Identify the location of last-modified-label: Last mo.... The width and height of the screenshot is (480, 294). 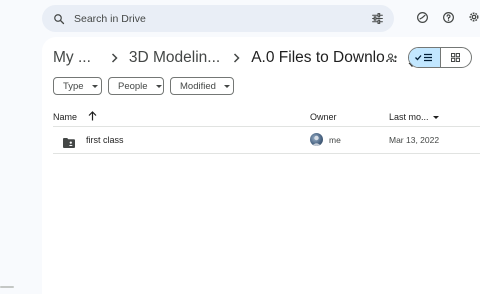
(409, 117).